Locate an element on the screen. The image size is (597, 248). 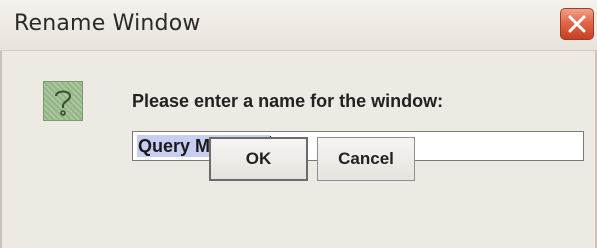
ok-button: OK is located at coordinates (258, 159).